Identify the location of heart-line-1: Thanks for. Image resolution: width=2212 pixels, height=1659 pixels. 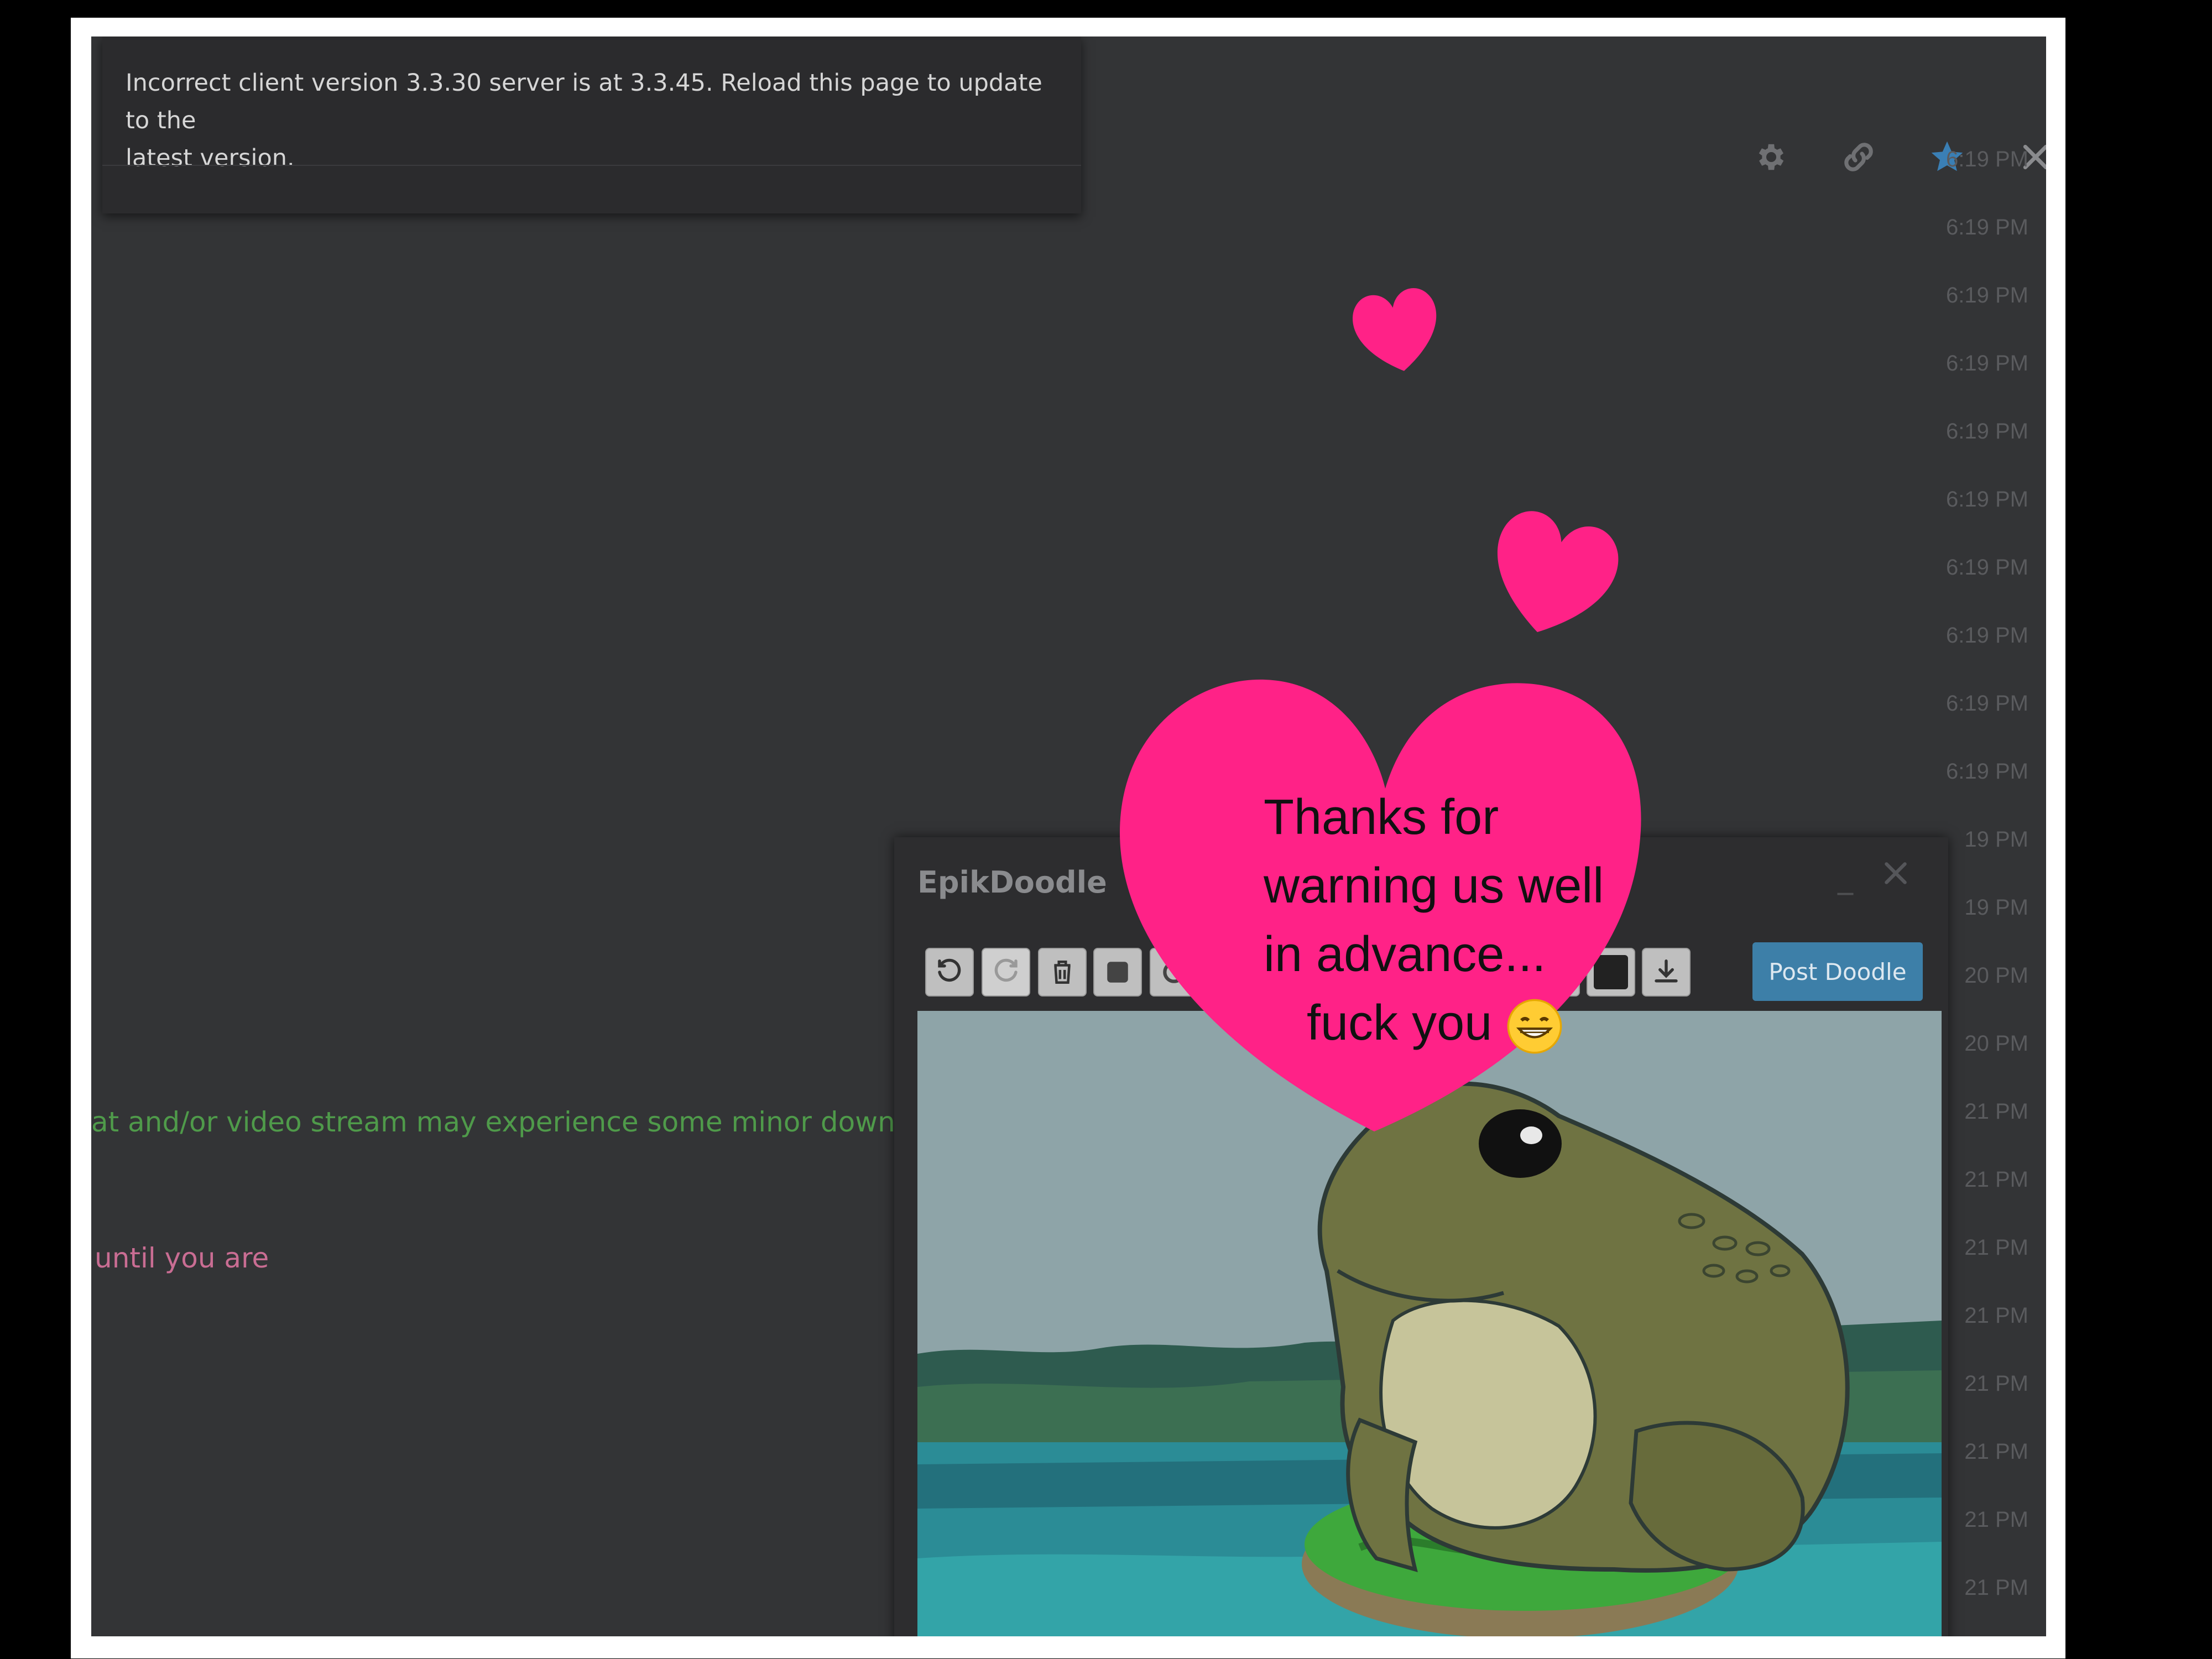
(1382, 818).